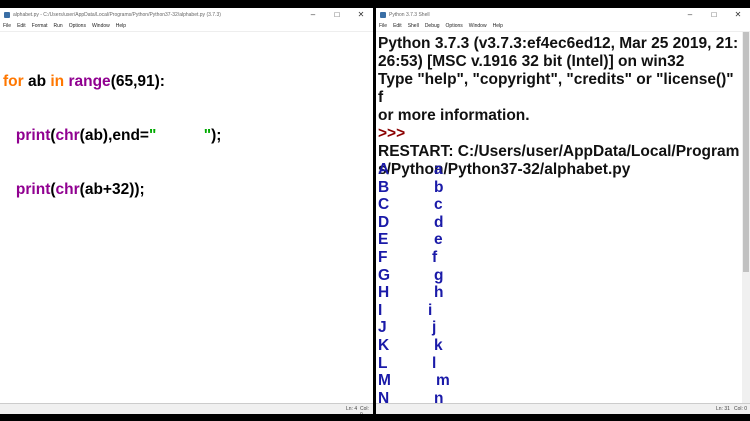 Image resolution: width=750 pixels, height=421 pixels. Describe the element at coordinates (438, 169) in the screenshot. I see `output-lowercase: a` at that location.